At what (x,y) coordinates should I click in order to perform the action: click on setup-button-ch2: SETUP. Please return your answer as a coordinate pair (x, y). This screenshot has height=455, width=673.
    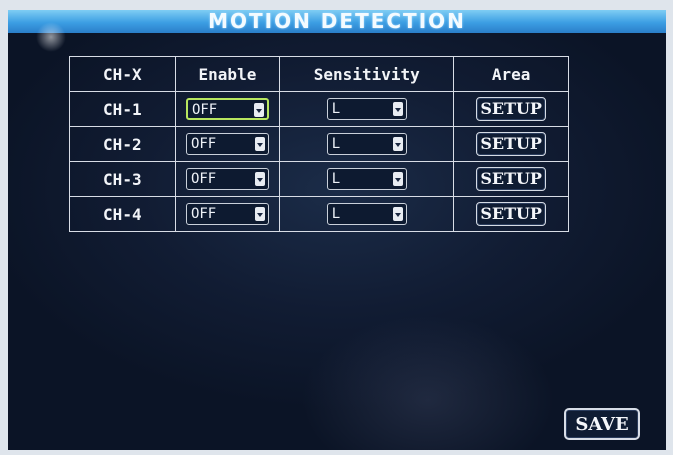
    Looking at the image, I should click on (511, 144).